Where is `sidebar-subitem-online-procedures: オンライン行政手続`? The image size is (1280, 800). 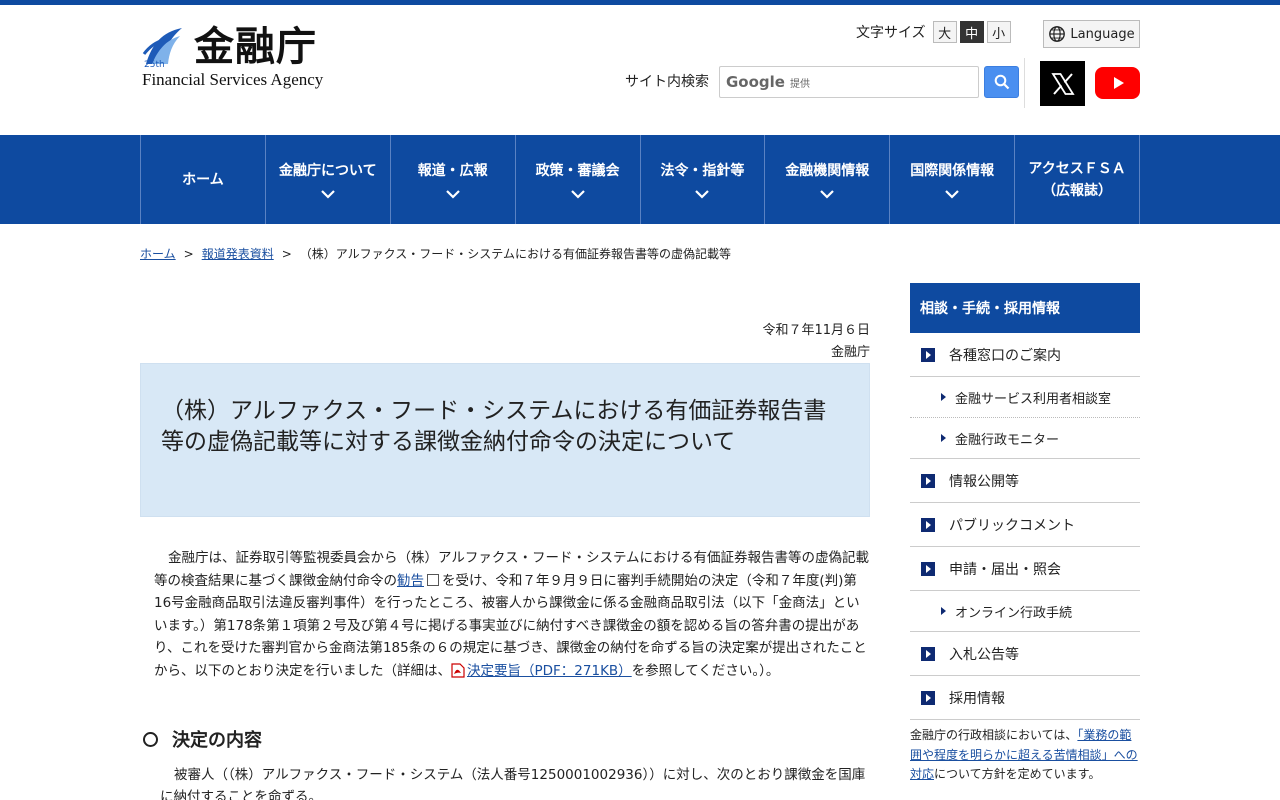
sidebar-subitem-online-procedures: オンライン行政手続 is located at coordinates (1025, 611).